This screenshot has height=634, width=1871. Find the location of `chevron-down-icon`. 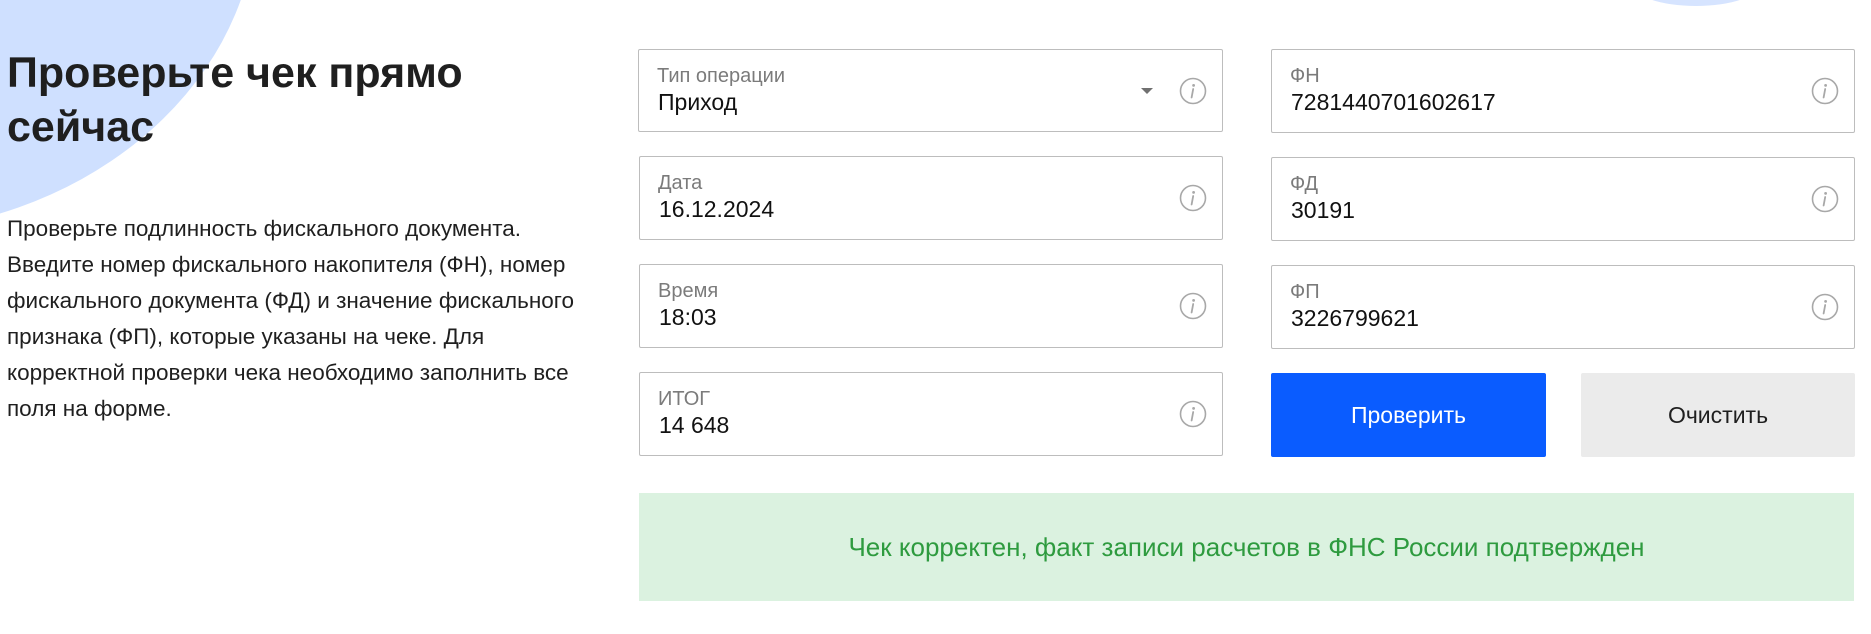

chevron-down-icon is located at coordinates (1147, 91).